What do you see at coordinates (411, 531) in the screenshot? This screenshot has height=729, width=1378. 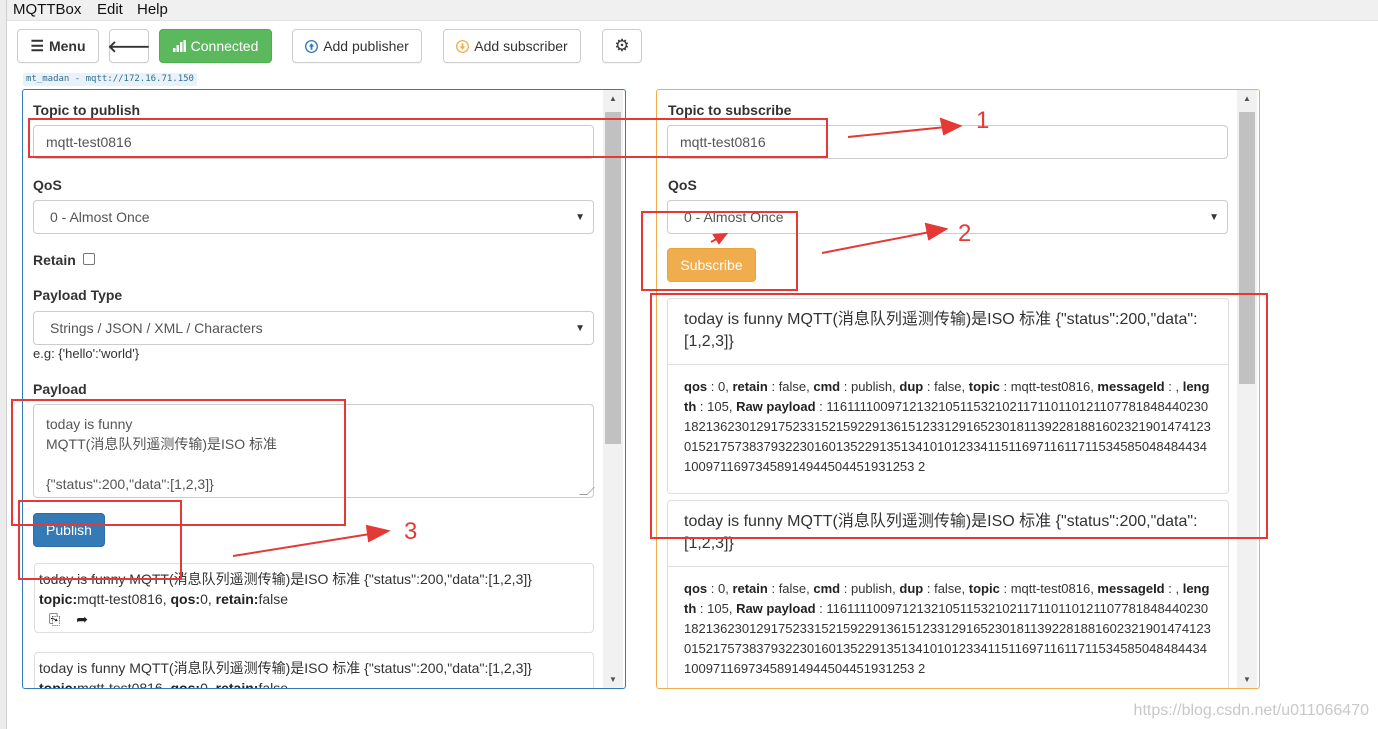 I see `annotation-label-3: 3` at bounding box center [411, 531].